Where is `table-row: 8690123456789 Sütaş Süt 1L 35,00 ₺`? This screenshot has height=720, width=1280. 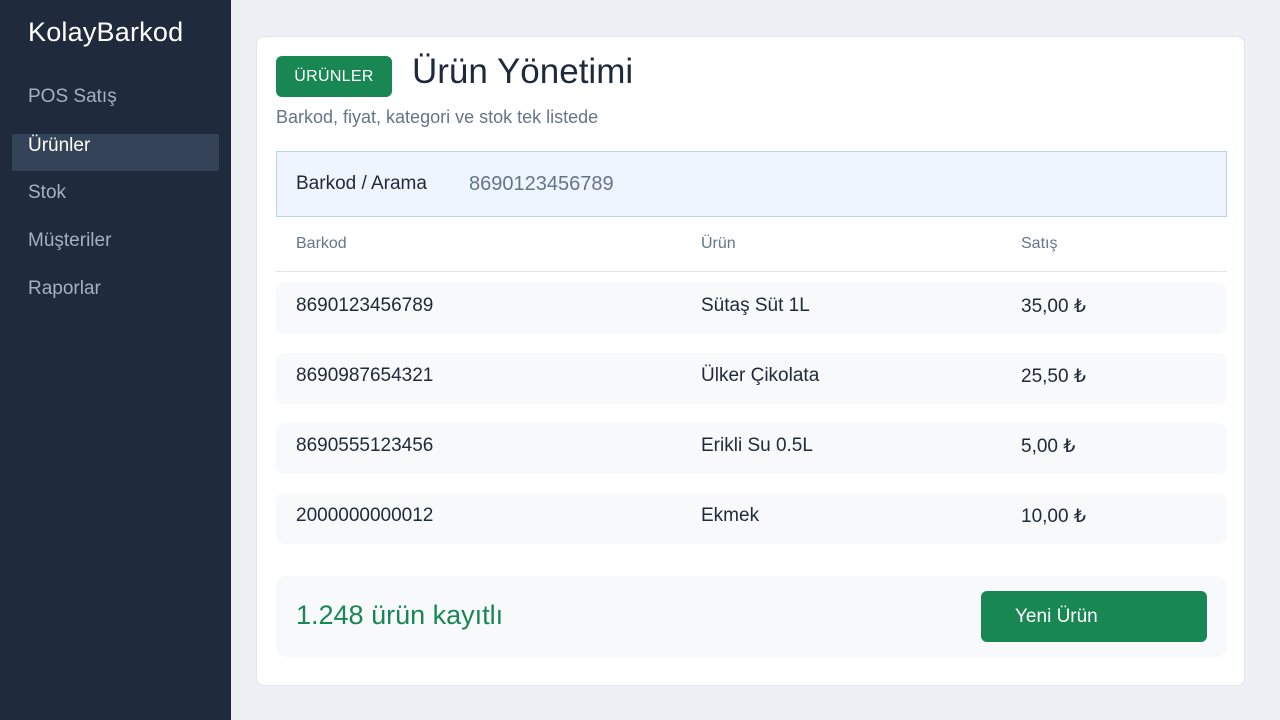 table-row: 8690123456789 Sütaş Süt 1L 35,00 ₺ is located at coordinates (751, 308).